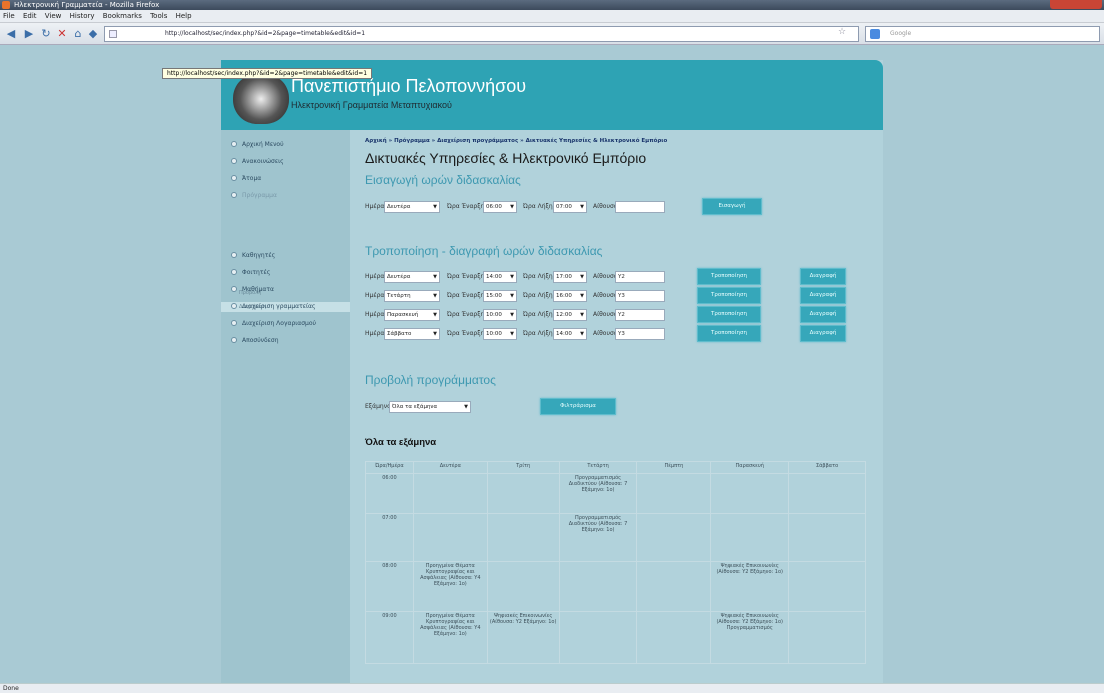 This screenshot has width=1104, height=693. What do you see at coordinates (375, 276) in the screenshot?
I see `day-label: Ημέρα` at bounding box center [375, 276].